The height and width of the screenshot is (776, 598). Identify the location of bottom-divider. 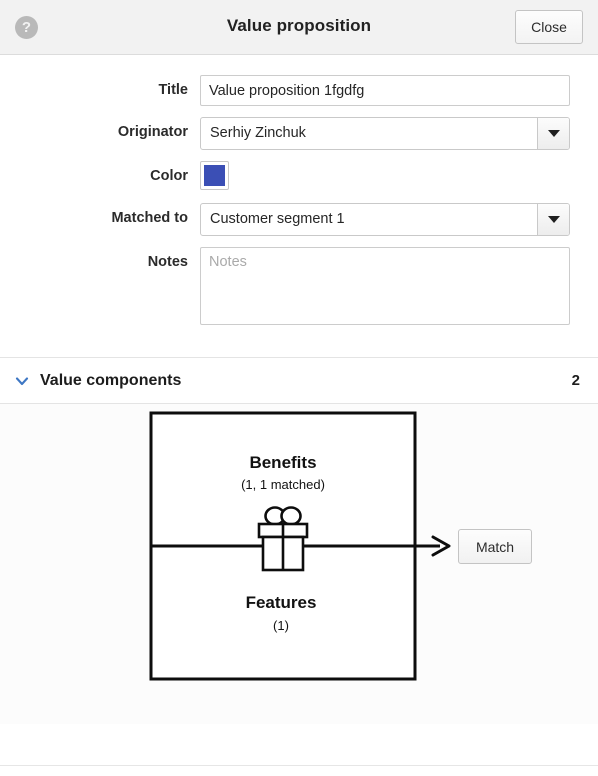
(299, 765).